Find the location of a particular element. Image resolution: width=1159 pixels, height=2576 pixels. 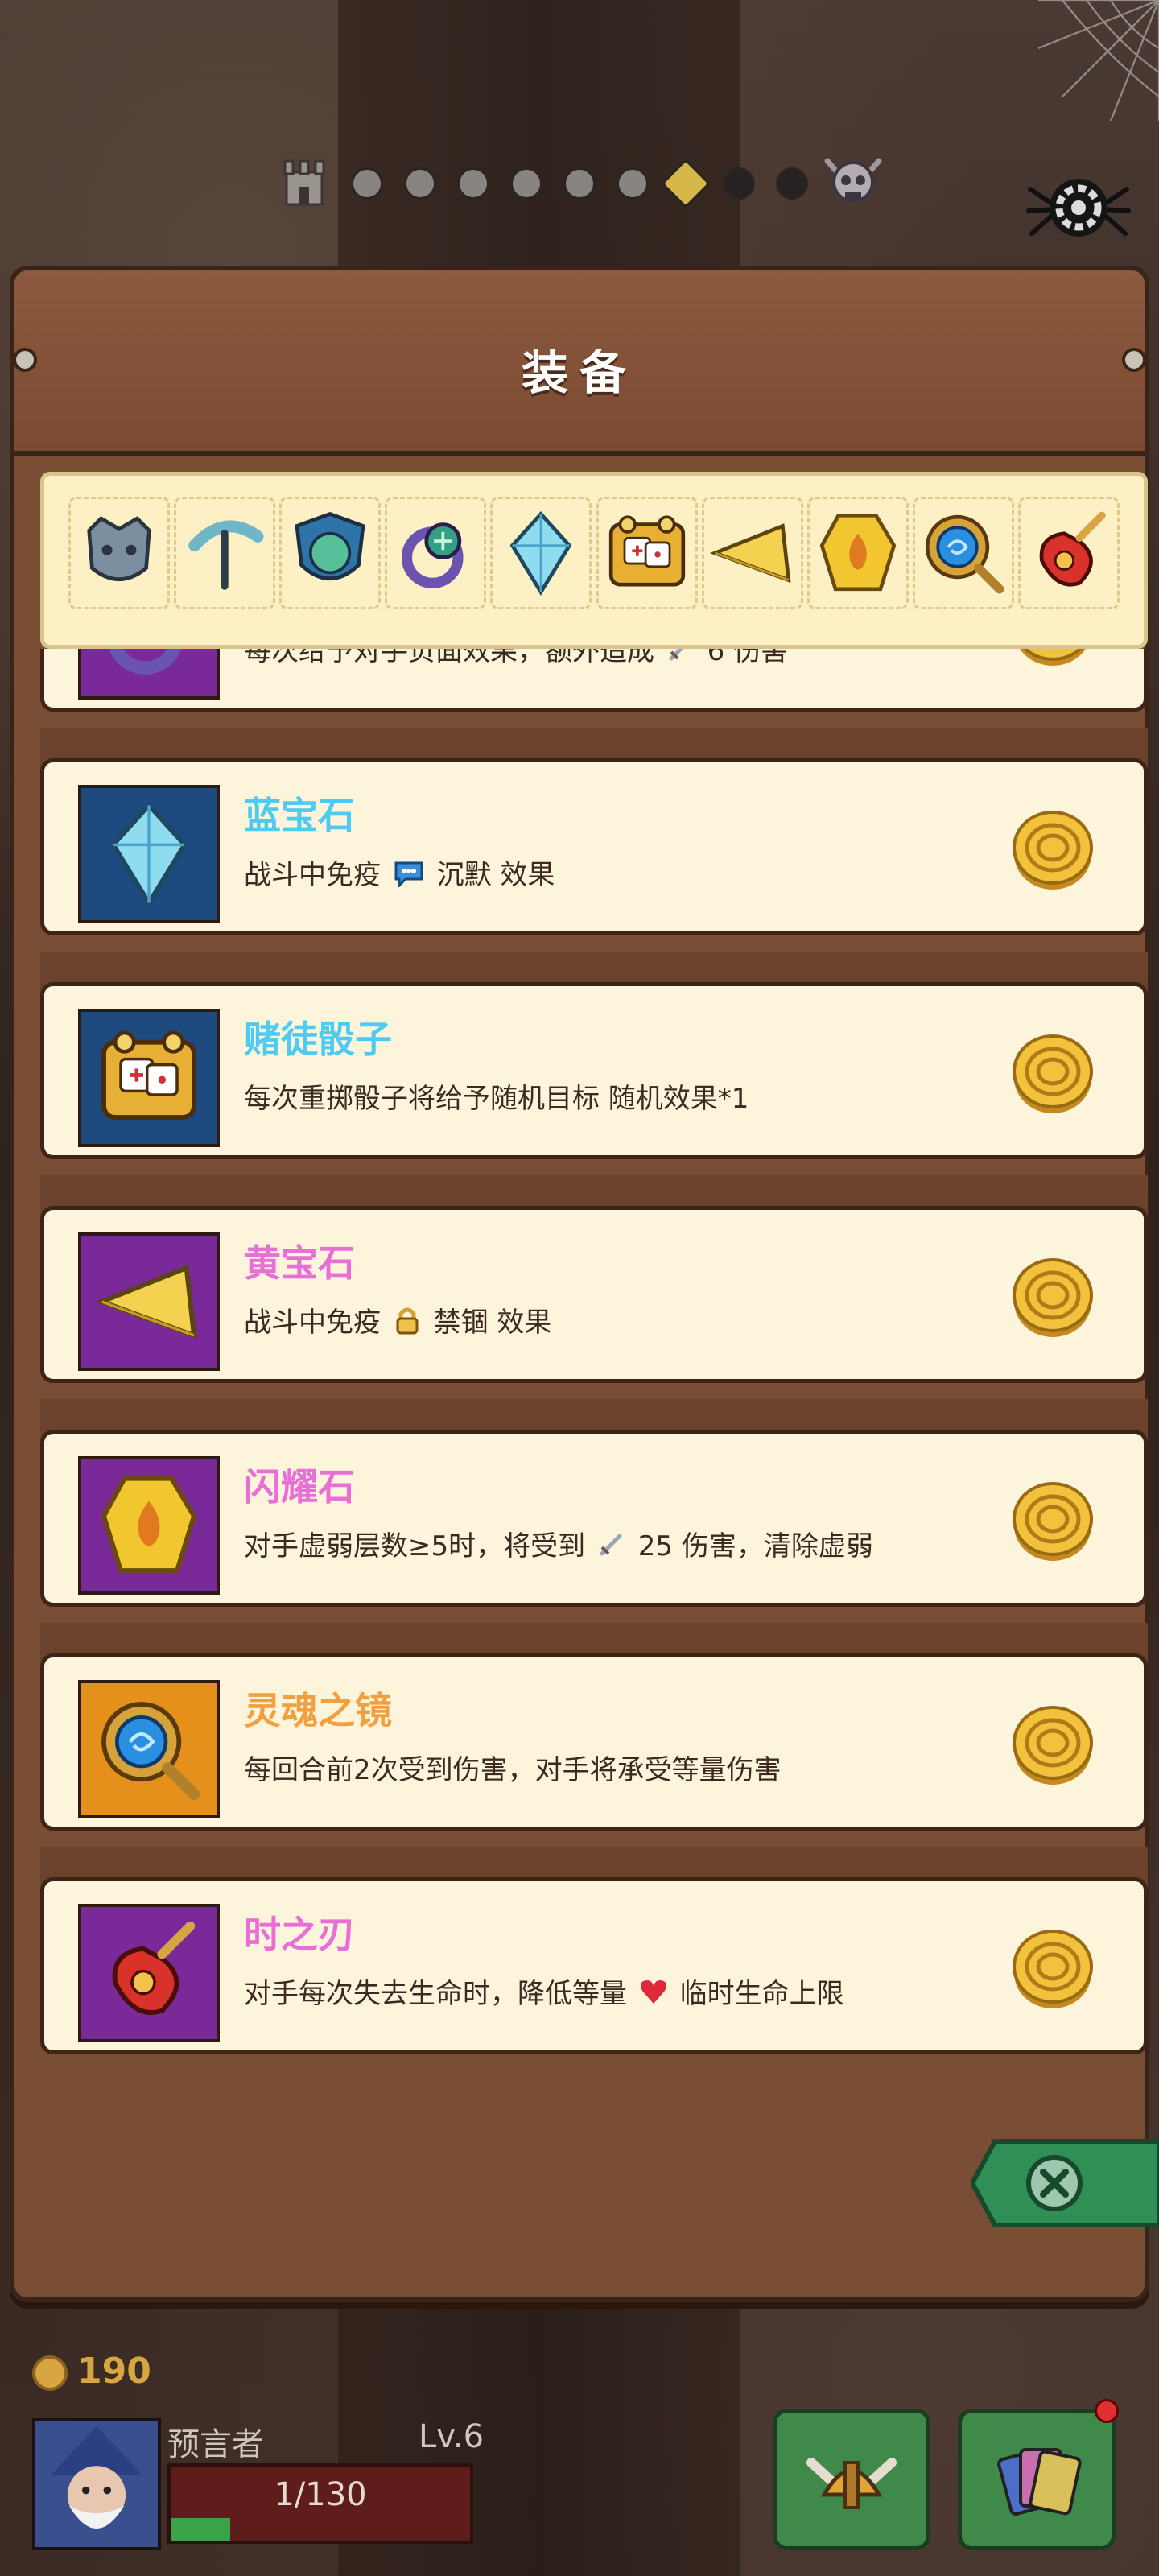

sword-icon is located at coordinates (680, 660).